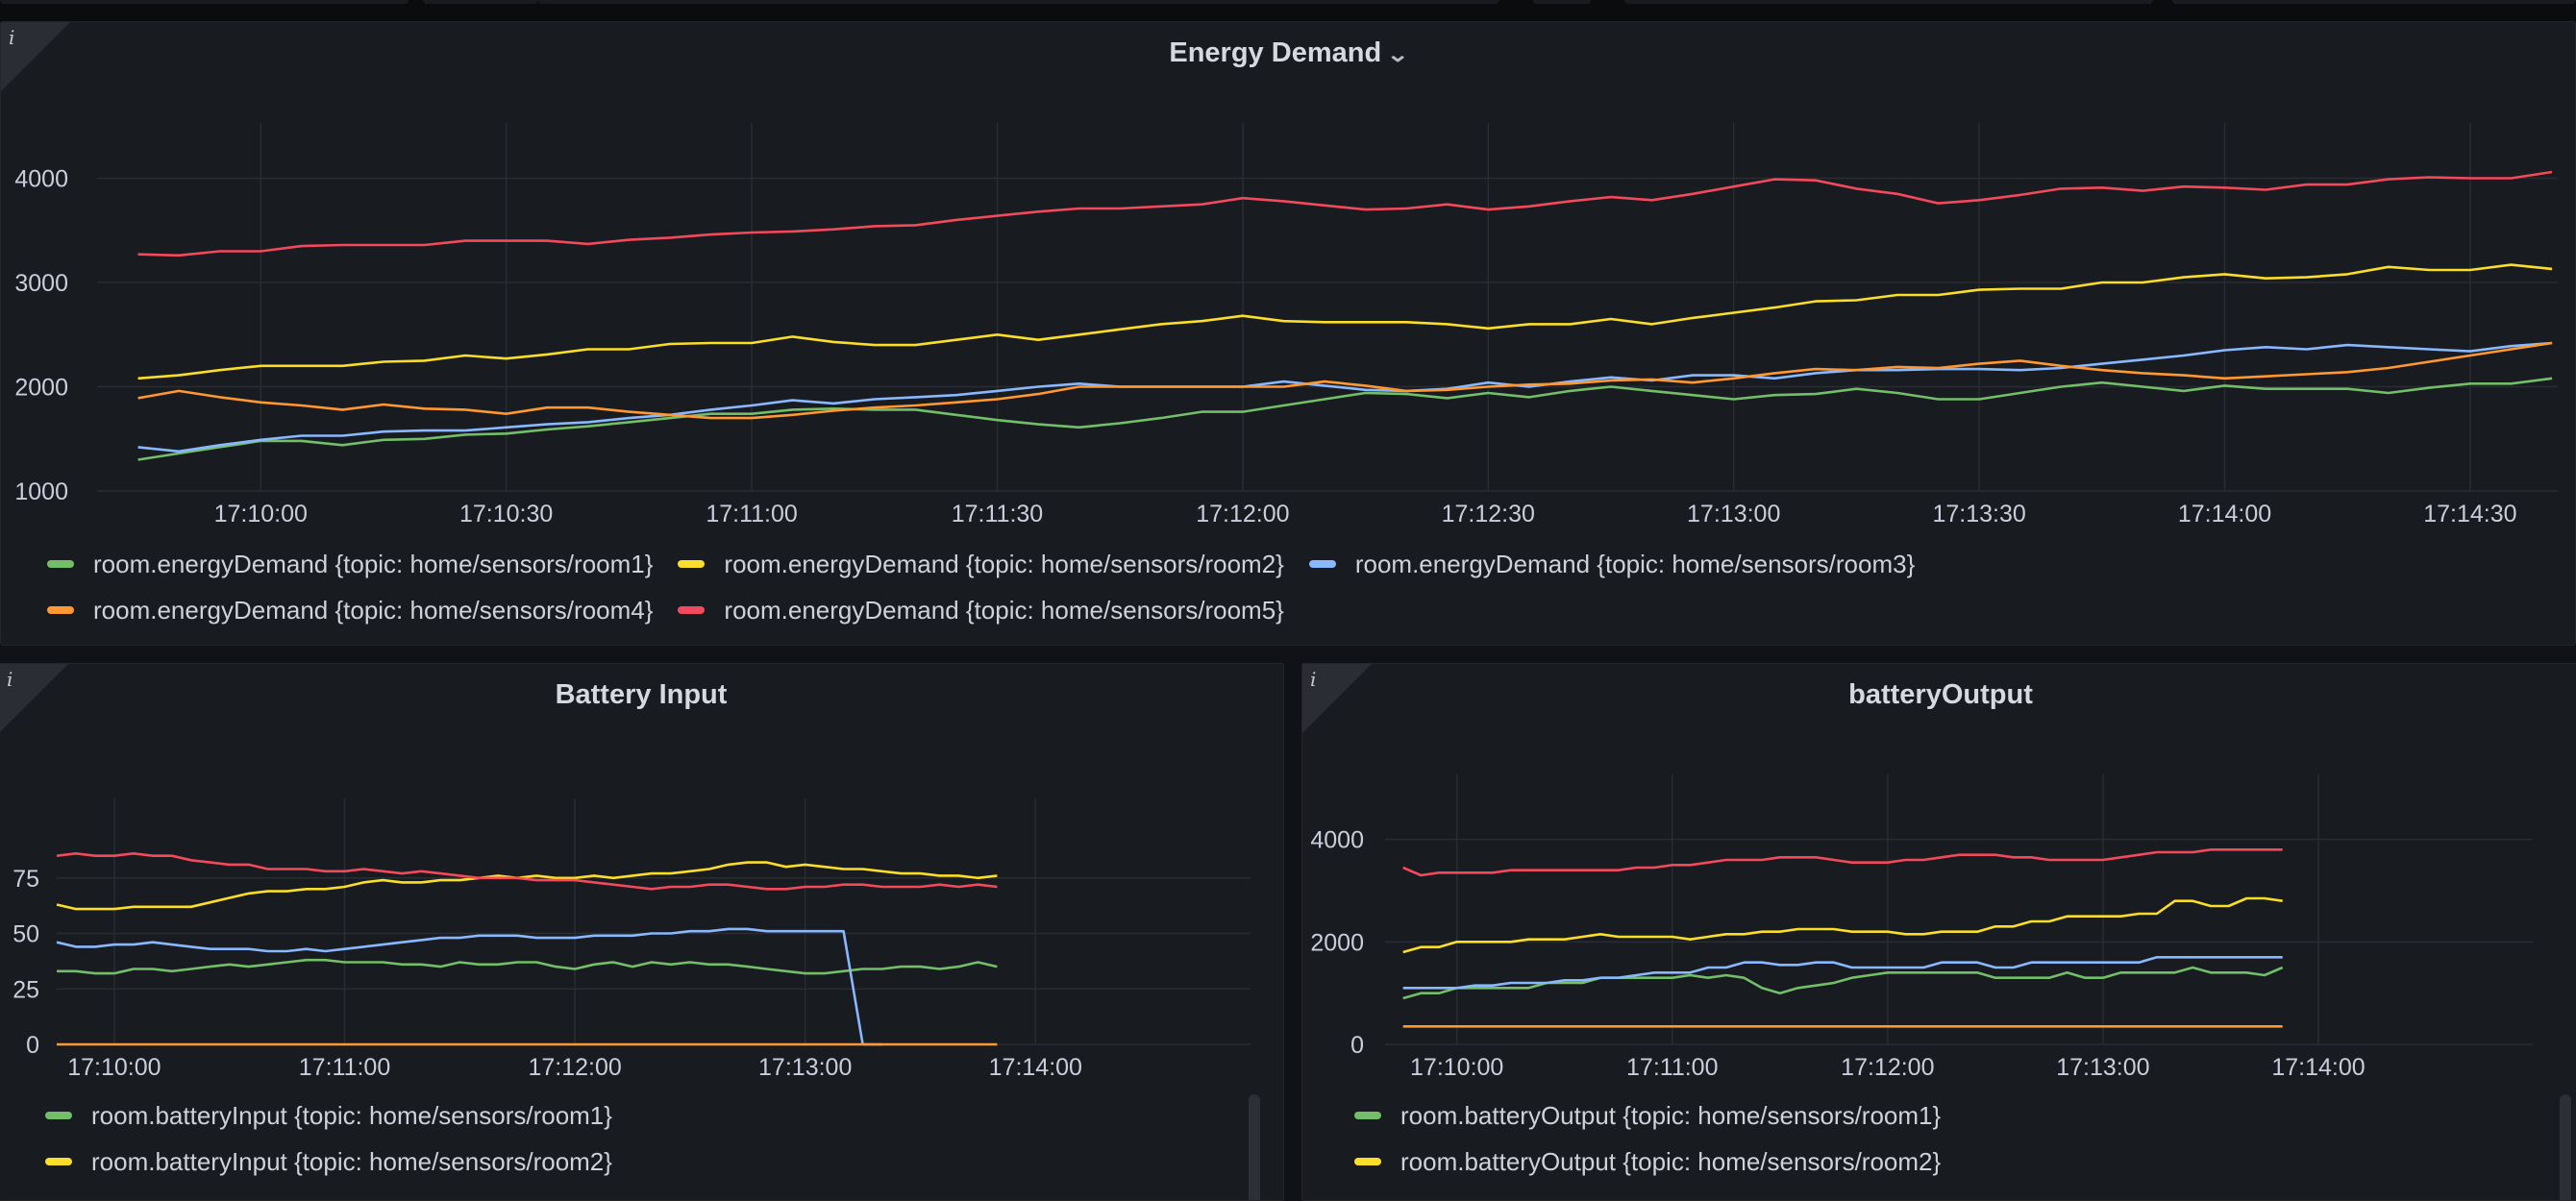  What do you see at coordinates (26, 879) in the screenshot?
I see `y-tick-label: 75` at bounding box center [26, 879].